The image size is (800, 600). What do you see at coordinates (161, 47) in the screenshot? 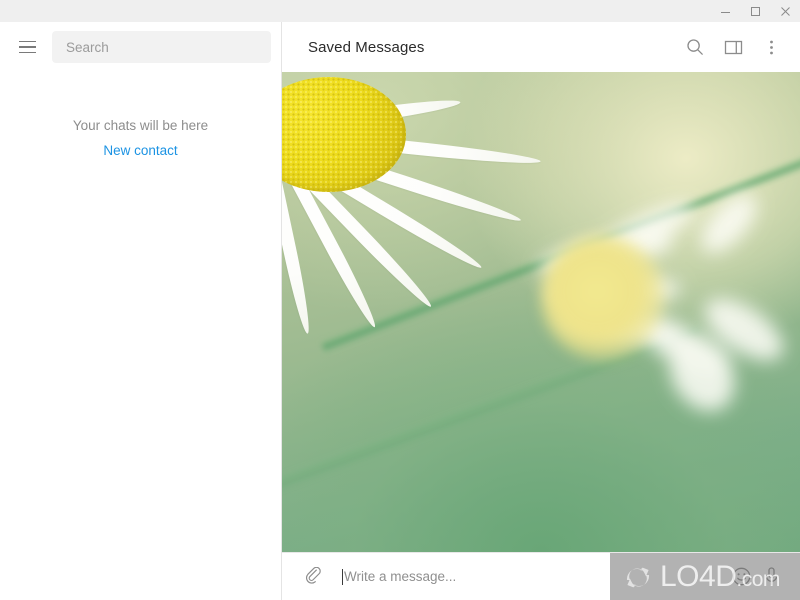
I see `search-input` at bounding box center [161, 47].